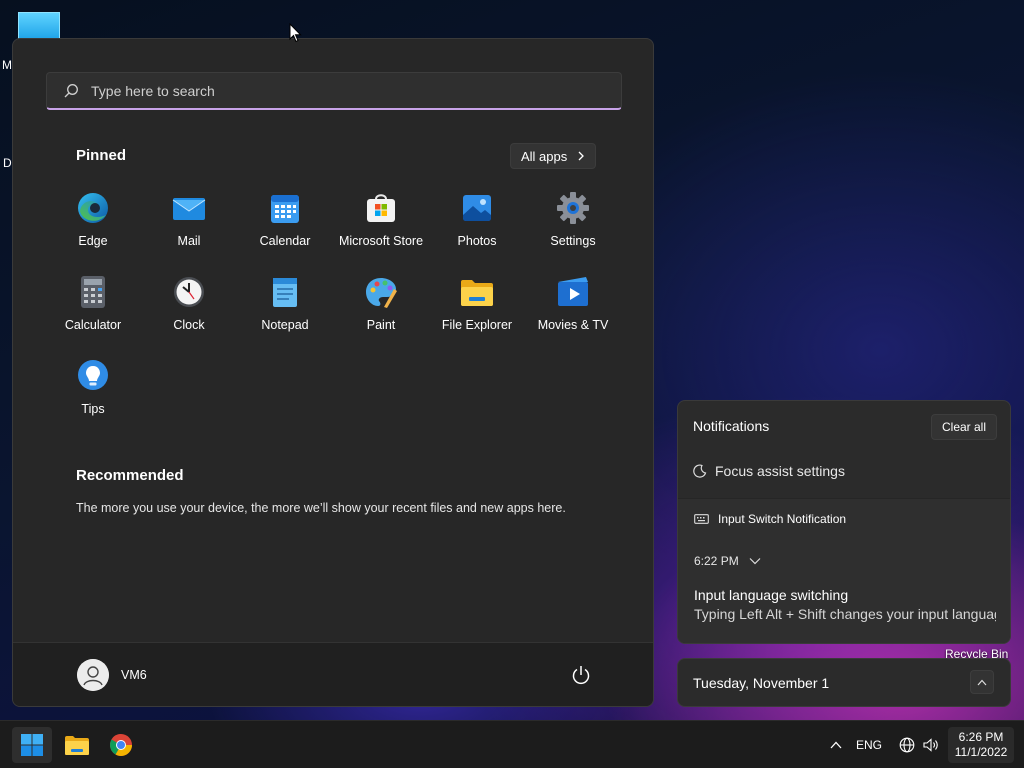 The image size is (1024, 768). What do you see at coordinates (285, 241) in the screenshot?
I see `pinned-app-label: Calendar` at bounding box center [285, 241].